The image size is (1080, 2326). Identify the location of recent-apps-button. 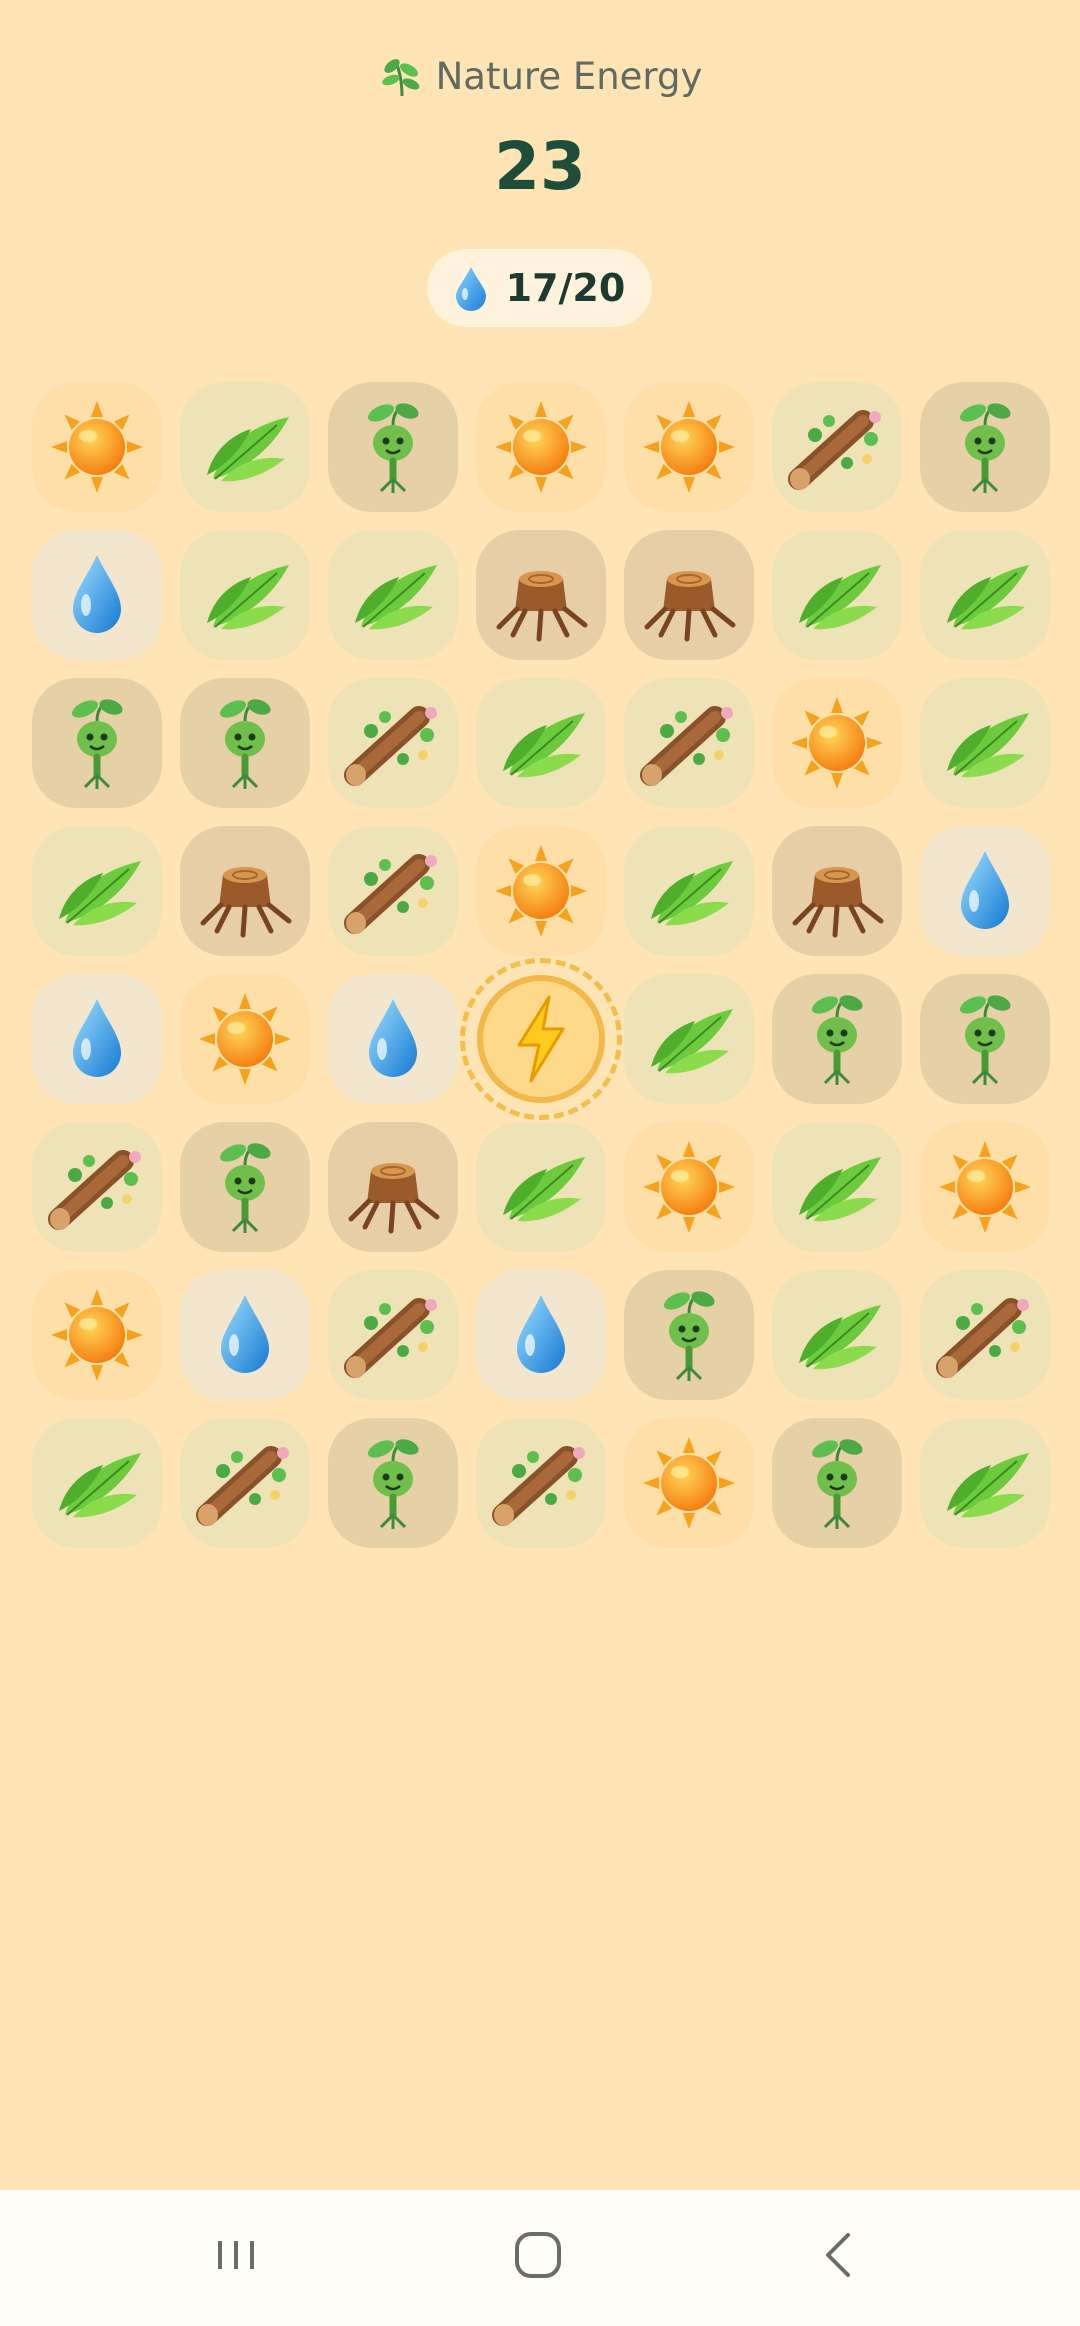
(236, 2255).